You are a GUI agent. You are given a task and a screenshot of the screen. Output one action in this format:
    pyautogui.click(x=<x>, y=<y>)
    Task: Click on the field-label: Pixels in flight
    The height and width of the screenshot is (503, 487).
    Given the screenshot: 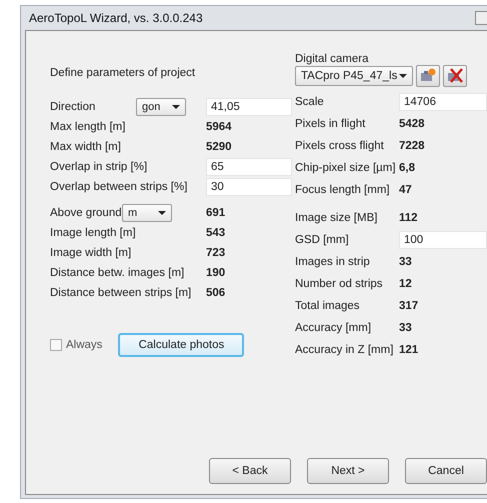 What is the action you would take?
    pyautogui.click(x=330, y=124)
    